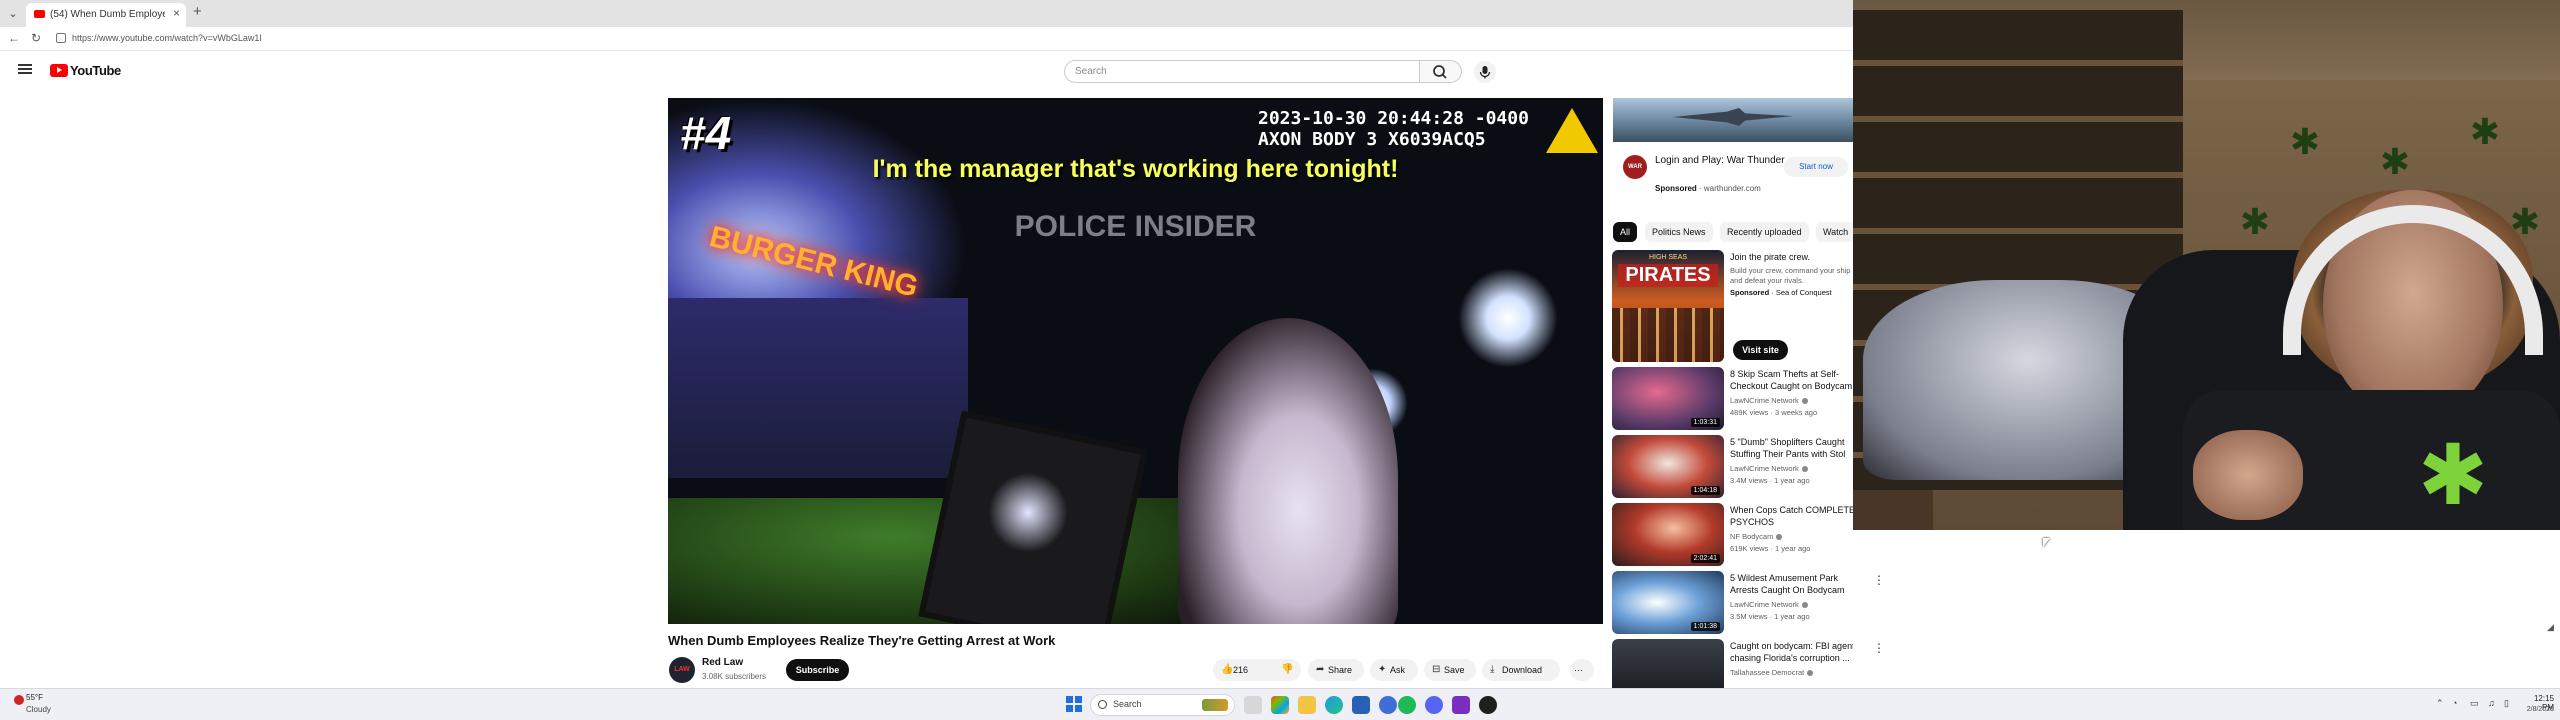 The image size is (2560, 720). Describe the element at coordinates (1791, 510) in the screenshot. I see `recommended-title: When Cops Catch COMPLETE` at that location.